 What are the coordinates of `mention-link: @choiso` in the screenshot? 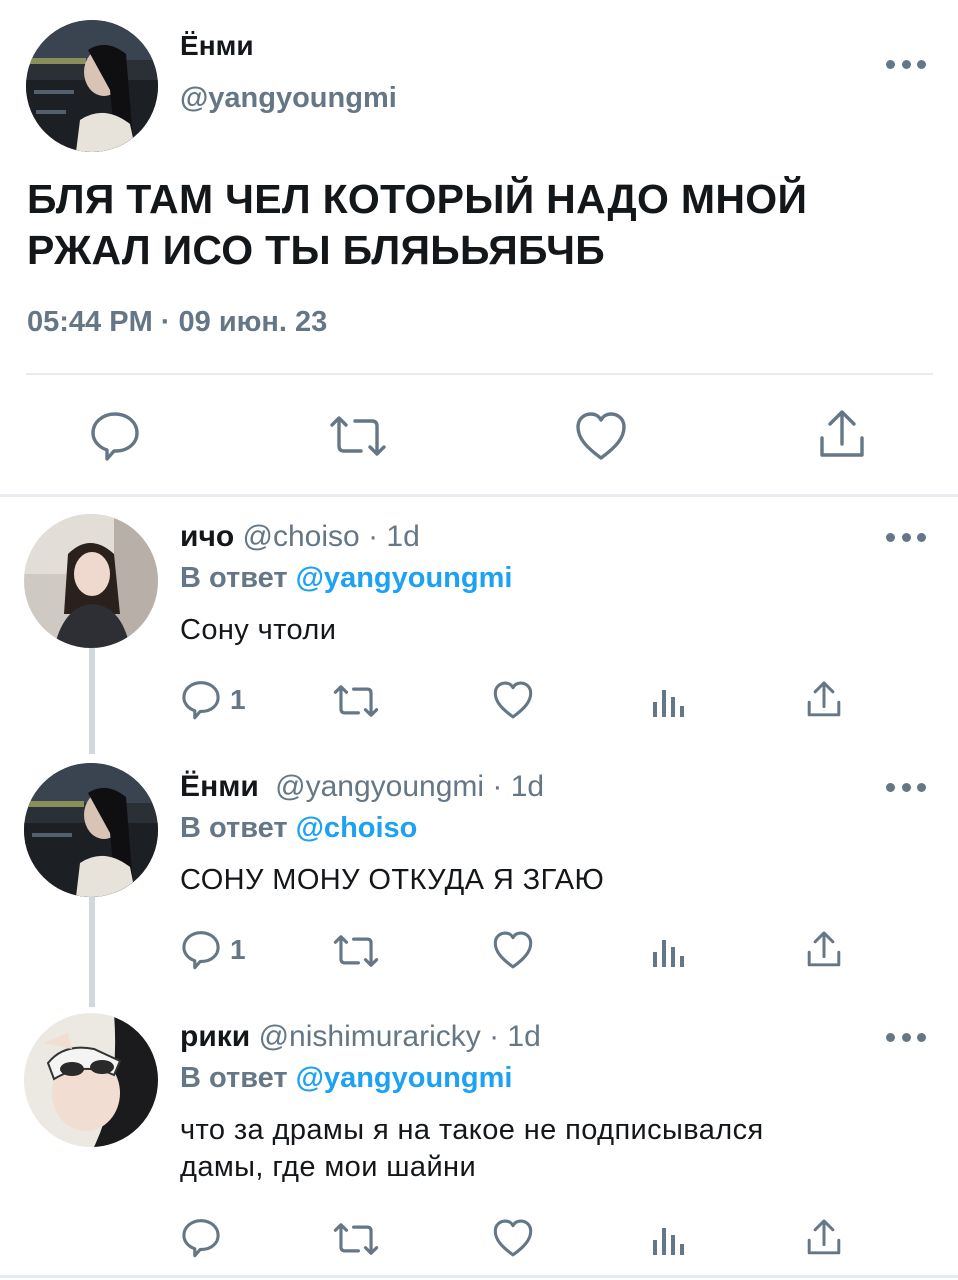 It's located at (357, 828).